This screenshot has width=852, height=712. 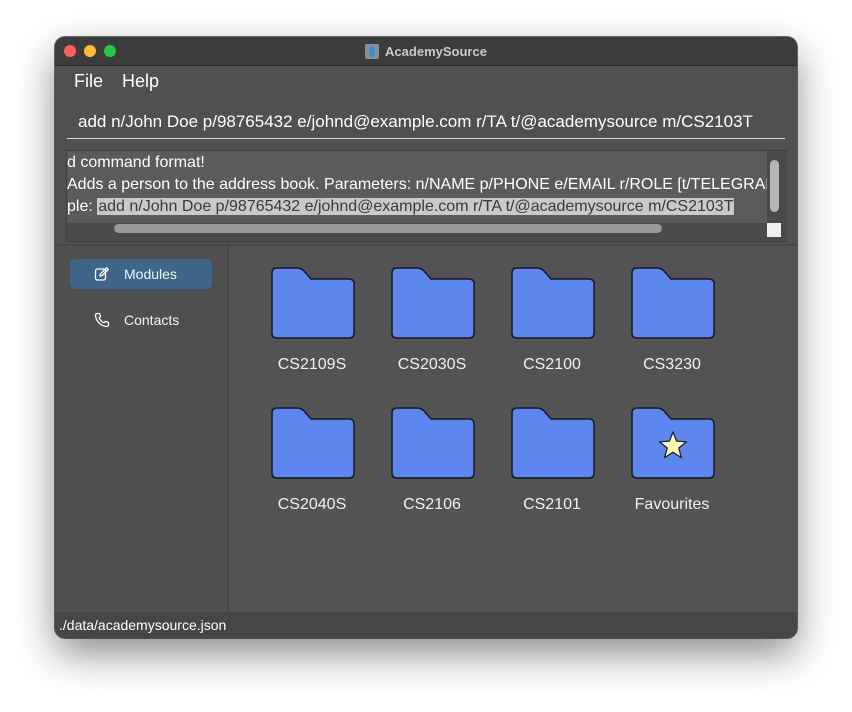 I want to click on folder-label: CS2100, so click(x=552, y=364).